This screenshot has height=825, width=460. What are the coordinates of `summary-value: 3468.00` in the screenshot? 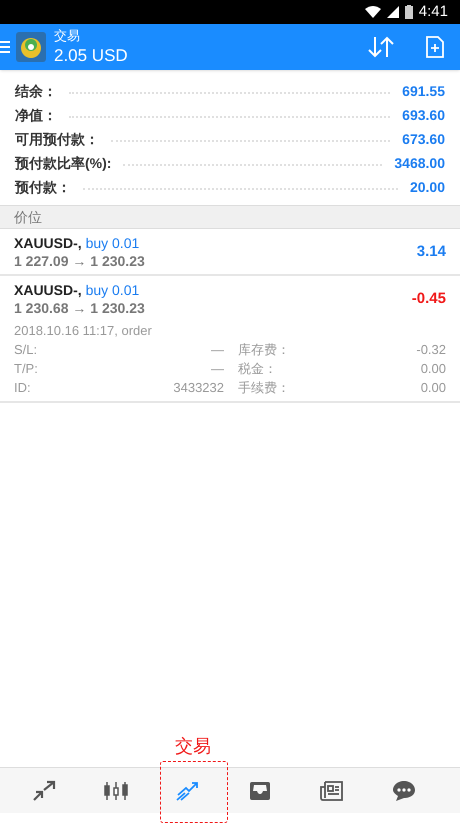 It's located at (419, 163).